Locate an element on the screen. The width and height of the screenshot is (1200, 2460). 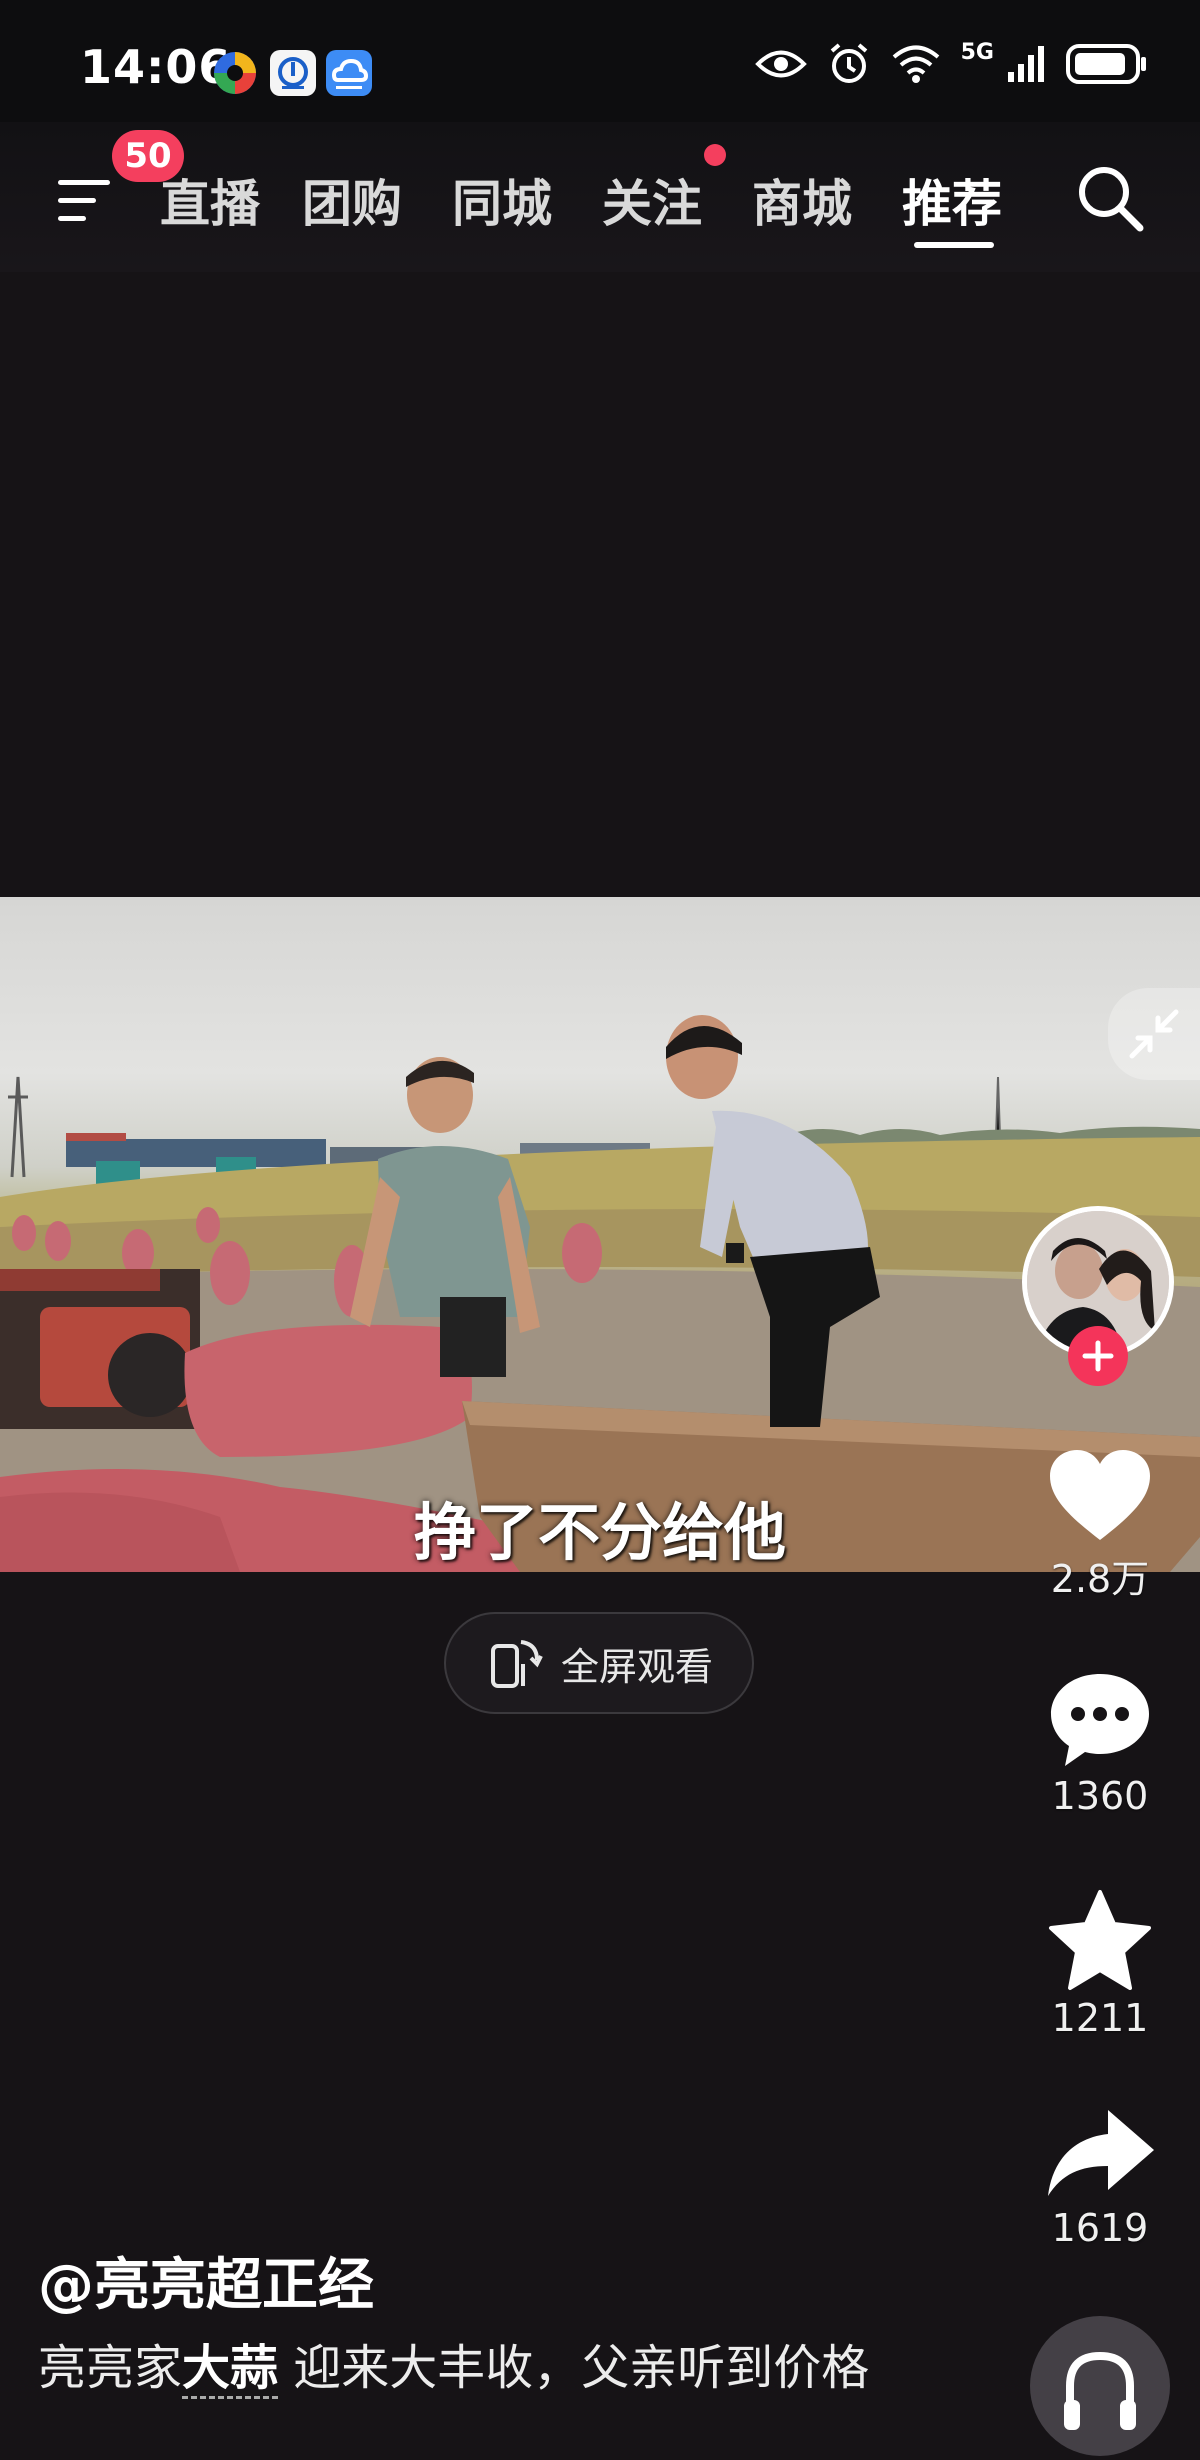
comment-icon is located at coordinates (1100, 1720).